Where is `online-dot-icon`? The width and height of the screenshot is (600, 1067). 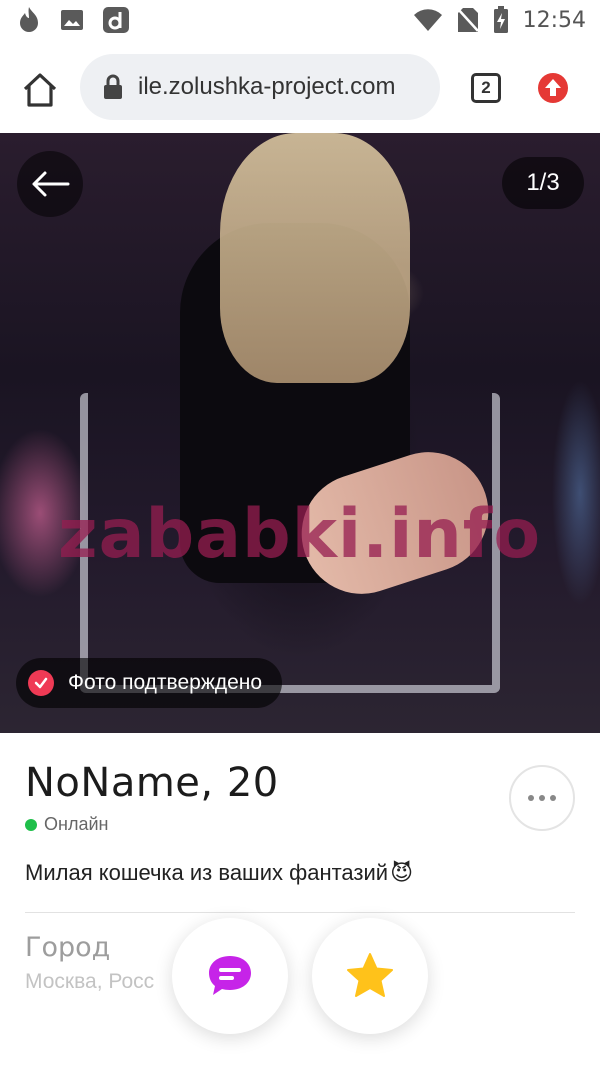 online-dot-icon is located at coordinates (31, 824).